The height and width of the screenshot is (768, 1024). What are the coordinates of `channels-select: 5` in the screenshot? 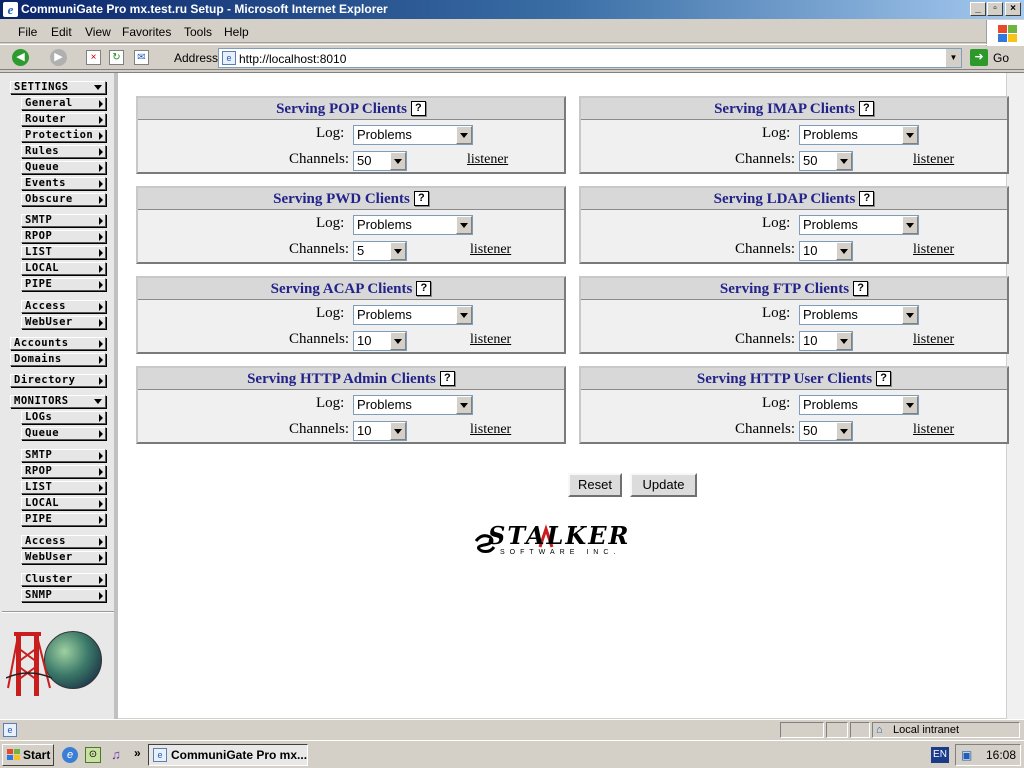 It's located at (380, 251).